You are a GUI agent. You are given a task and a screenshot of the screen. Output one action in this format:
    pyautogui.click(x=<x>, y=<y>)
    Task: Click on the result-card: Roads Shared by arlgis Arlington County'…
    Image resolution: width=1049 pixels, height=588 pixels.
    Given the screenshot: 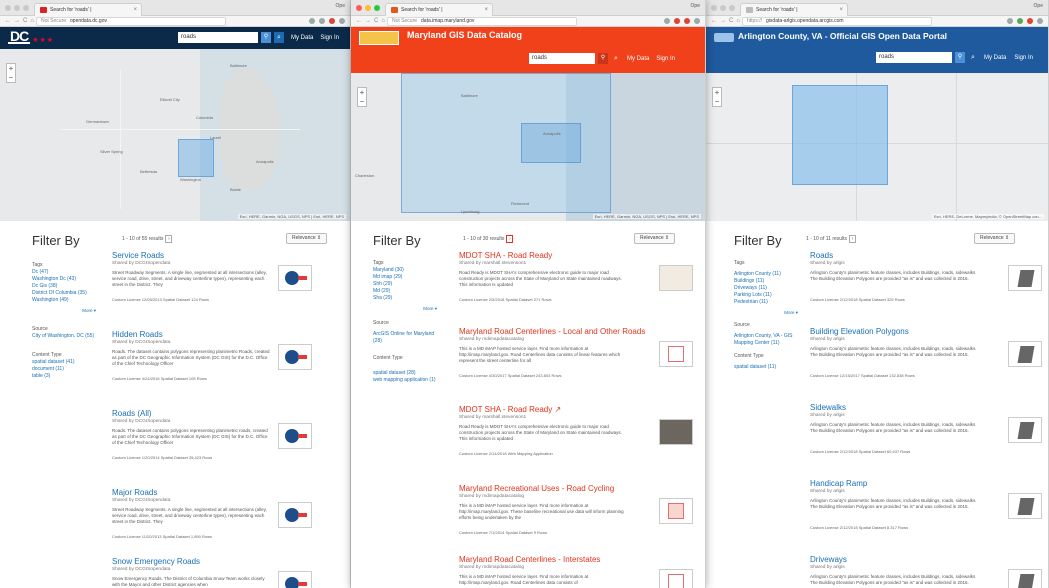 What is the action you would take?
    pyautogui.click(x=926, y=276)
    